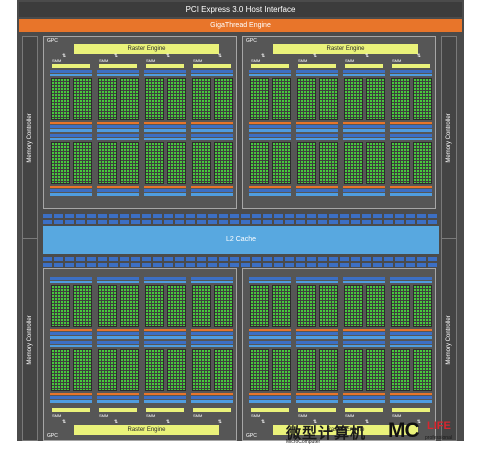 This screenshot has width=482, height=450. I want to click on memory-controller-top-left: Memory Controller, so click(30, 137).